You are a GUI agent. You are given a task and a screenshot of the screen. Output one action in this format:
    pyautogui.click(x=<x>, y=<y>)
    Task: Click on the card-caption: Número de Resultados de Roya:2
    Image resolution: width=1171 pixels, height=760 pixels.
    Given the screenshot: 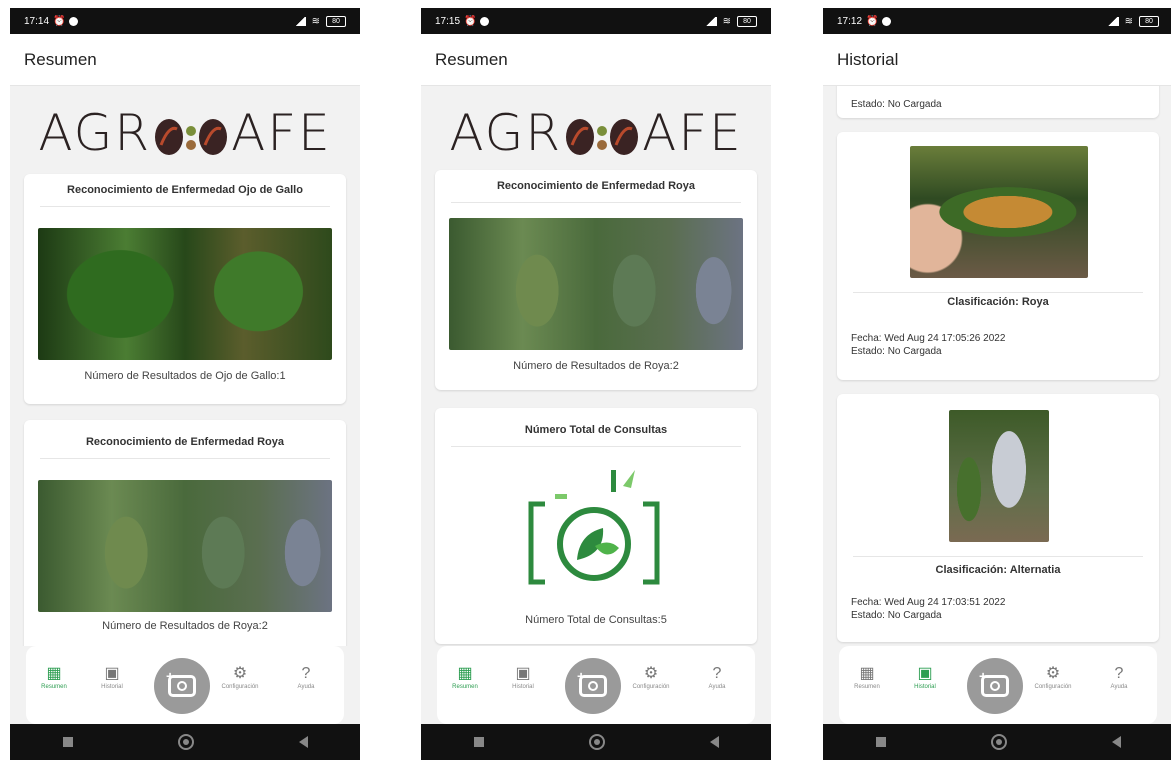 What is the action you would take?
    pyautogui.click(x=596, y=366)
    